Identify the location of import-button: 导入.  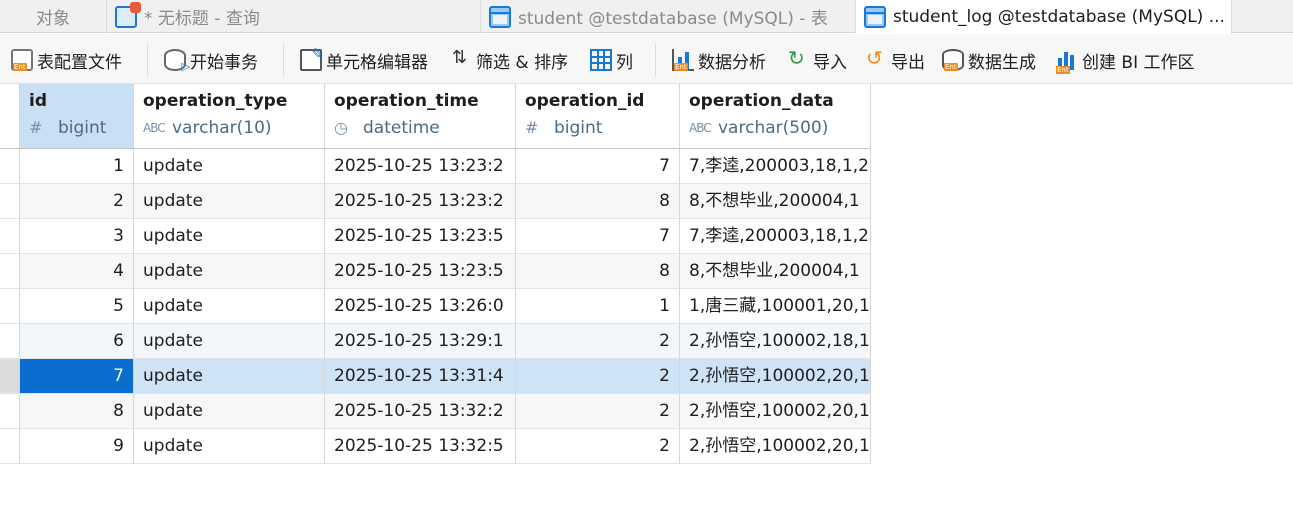
(817, 59).